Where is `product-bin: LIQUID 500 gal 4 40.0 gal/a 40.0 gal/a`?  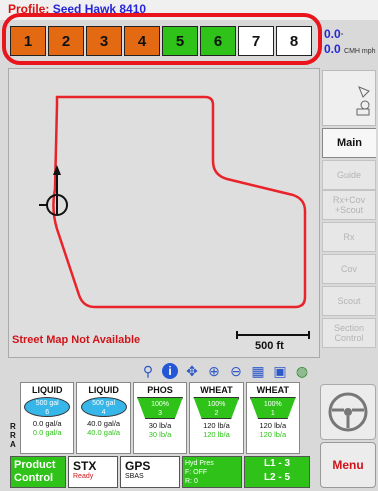
product-bin: LIQUID 500 gal 4 40.0 gal/a 40.0 gal/a is located at coordinates (103, 418).